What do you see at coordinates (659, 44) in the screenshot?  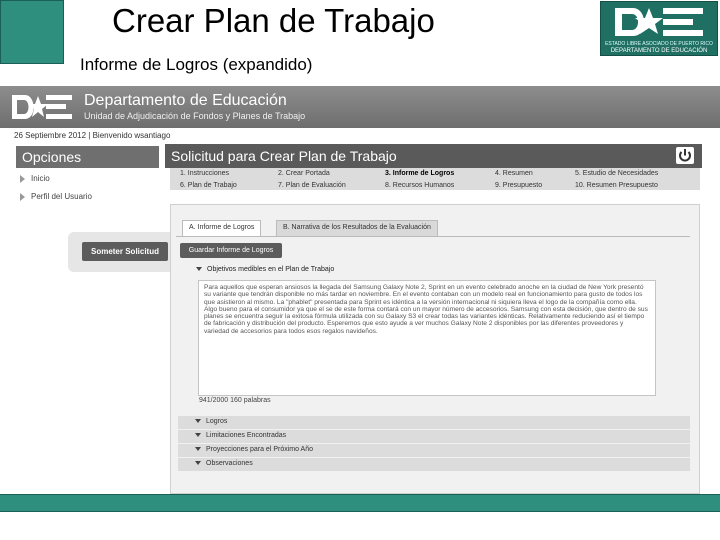 I see `logo-line-1: ESTADO LIBRE ASOCIADO DE PUERTO RICO` at bounding box center [659, 44].